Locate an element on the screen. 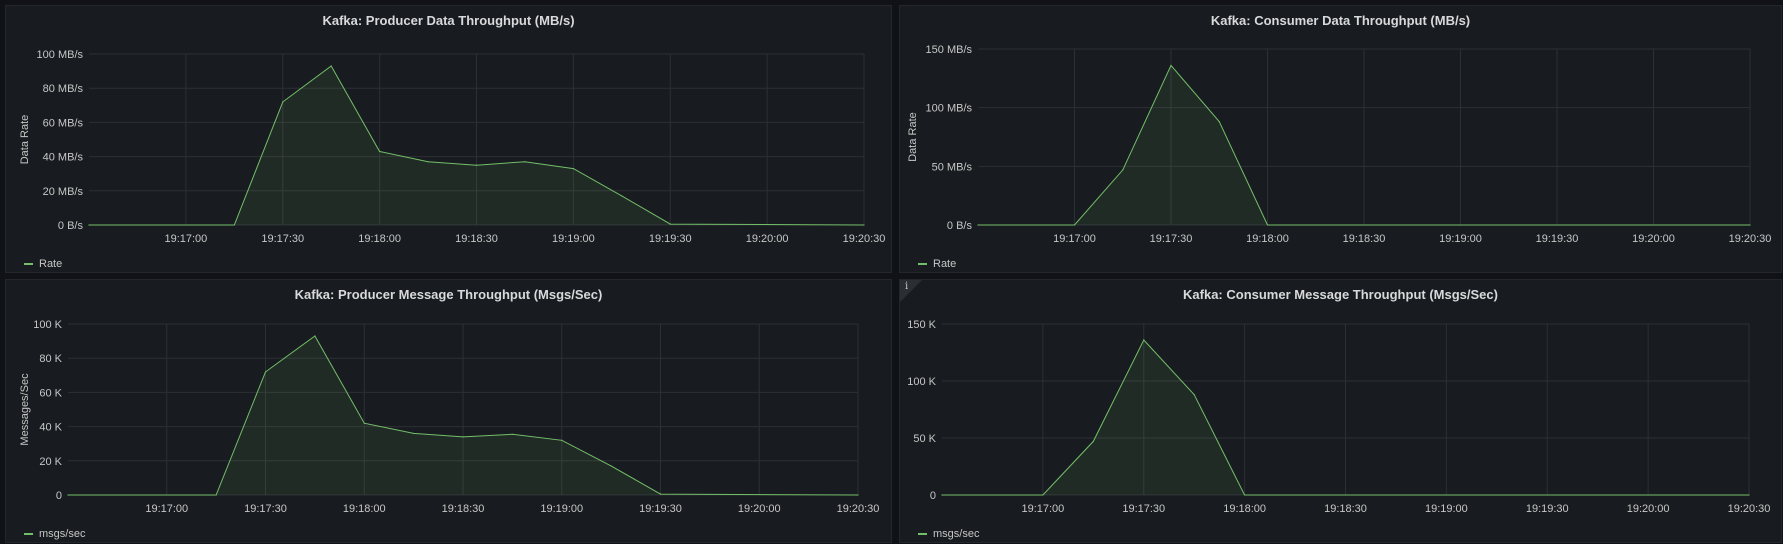  y-tick-label: 50 MB/s is located at coordinates (952, 167).